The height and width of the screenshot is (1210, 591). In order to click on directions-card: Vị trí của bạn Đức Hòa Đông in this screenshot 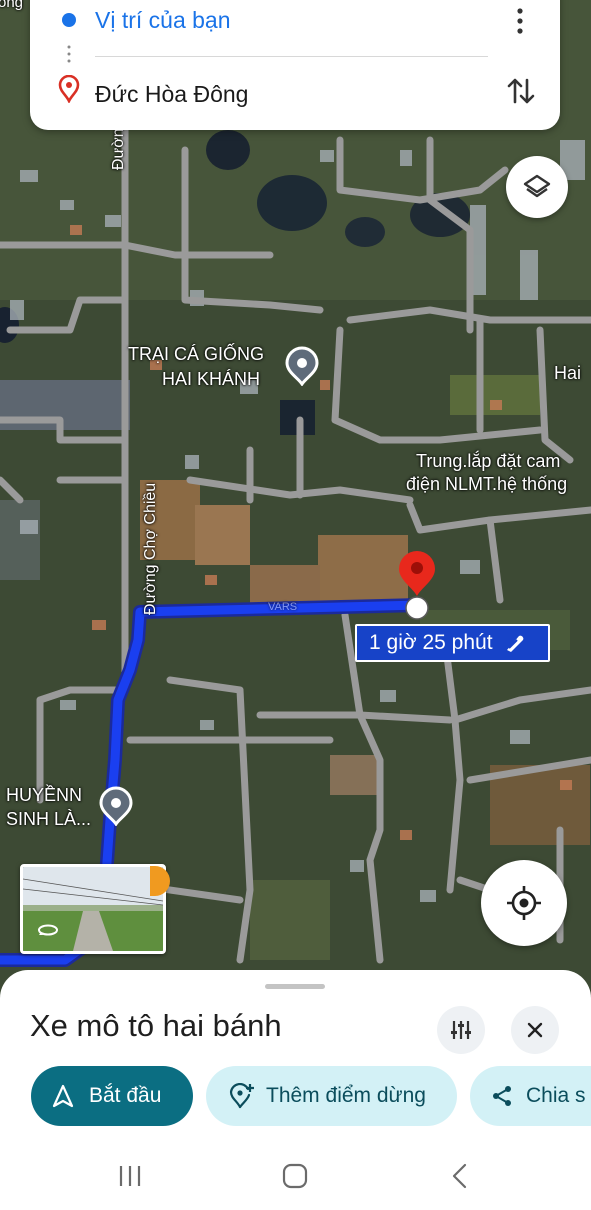, I will do `click(295, 65)`.